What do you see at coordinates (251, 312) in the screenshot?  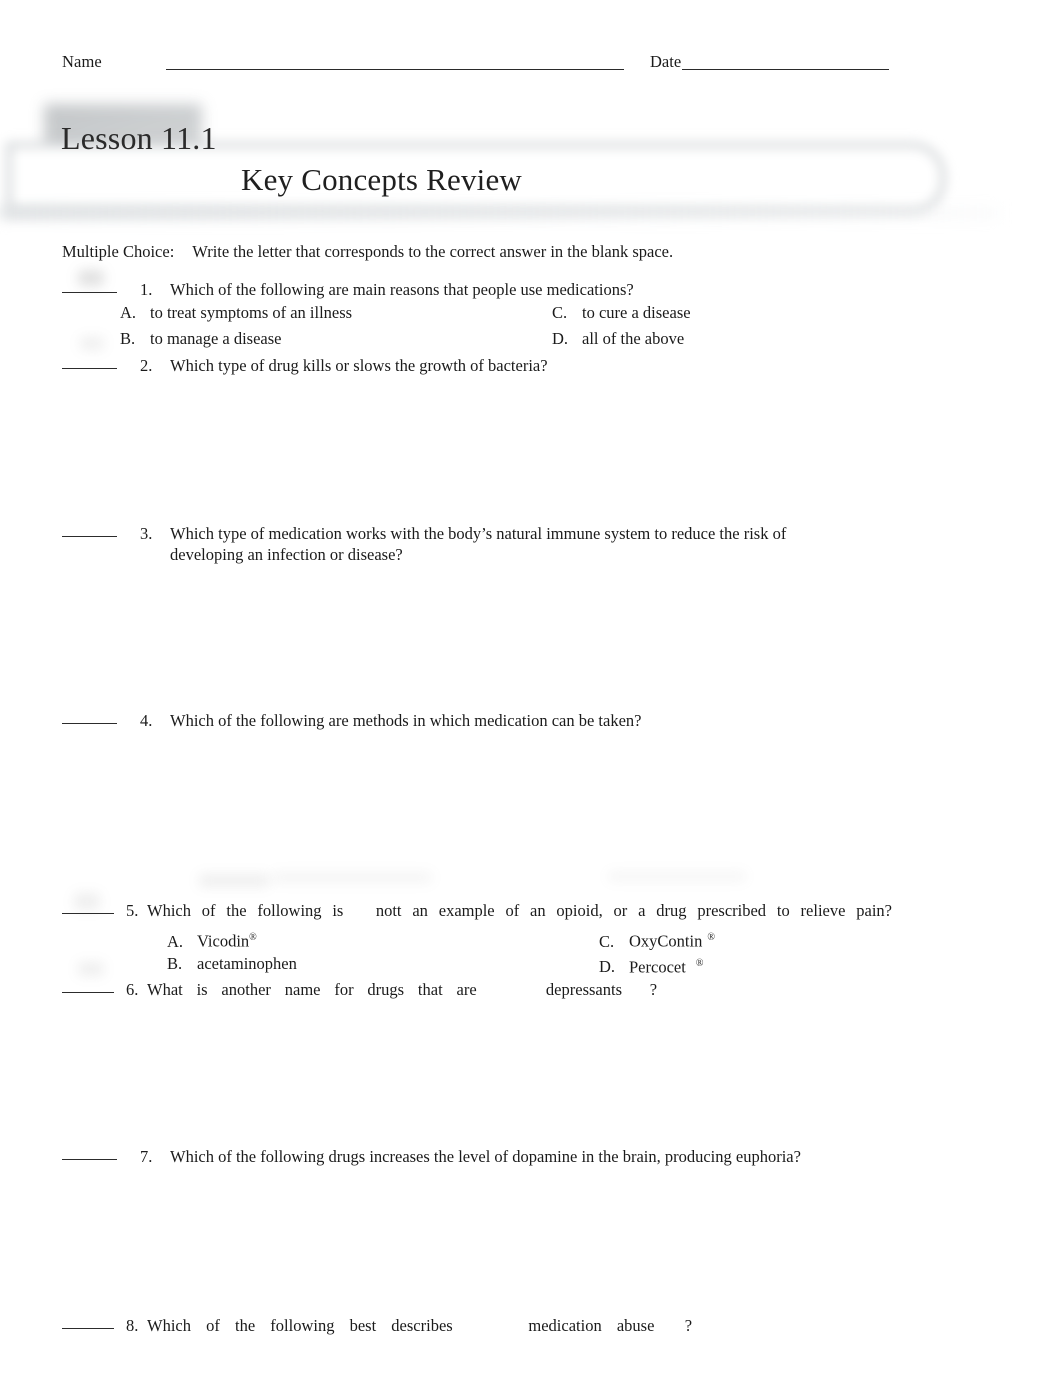 I see `option-text: to treat symptoms of an illness` at bounding box center [251, 312].